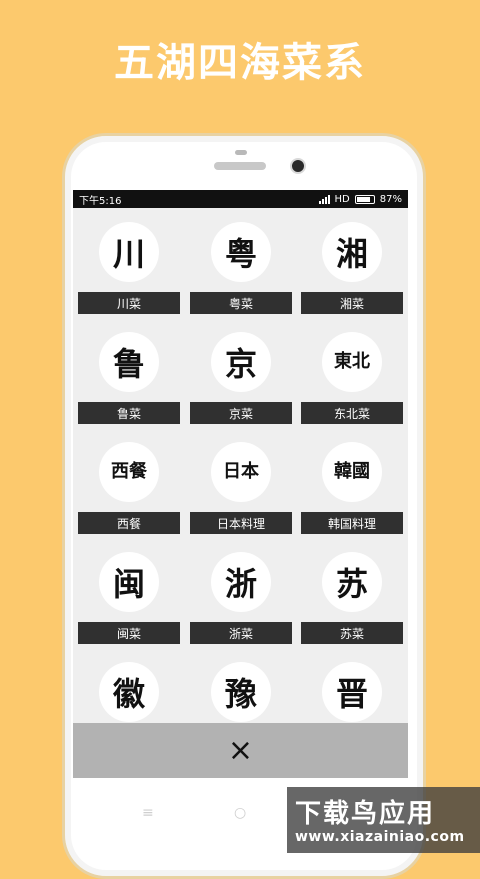 The height and width of the screenshot is (879, 480). I want to click on cuisine-label: 湘菜, so click(352, 303).